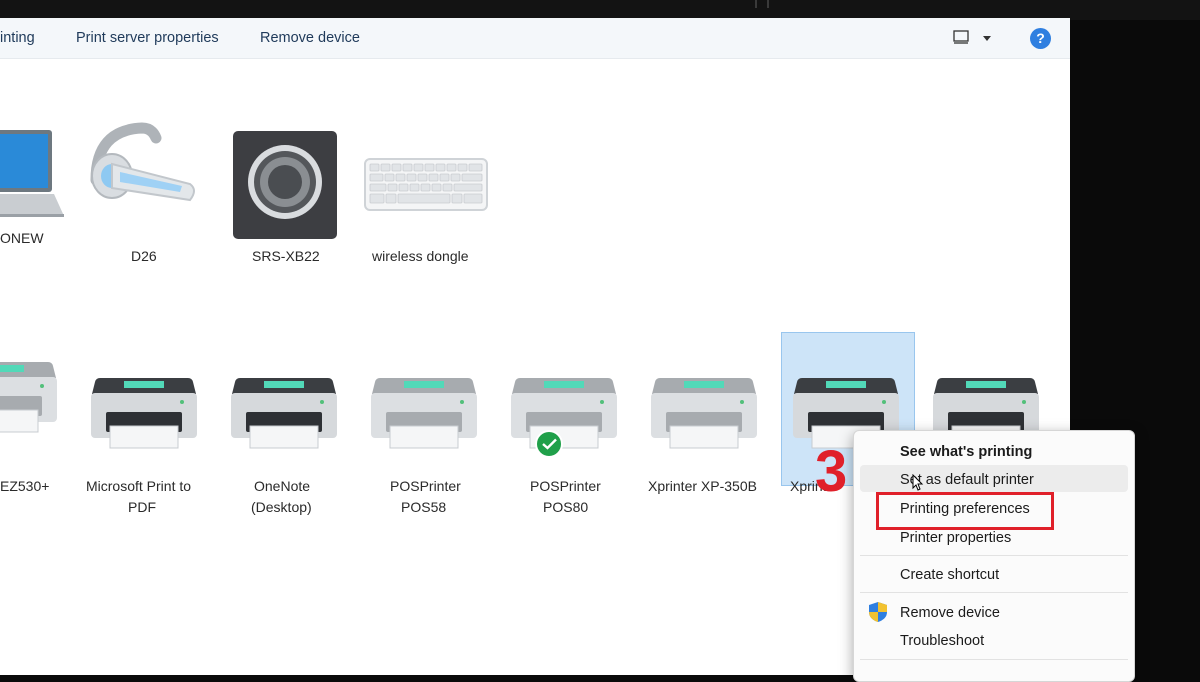 The height and width of the screenshot is (682, 1200). I want to click on printer-onenote, so click(284, 408).